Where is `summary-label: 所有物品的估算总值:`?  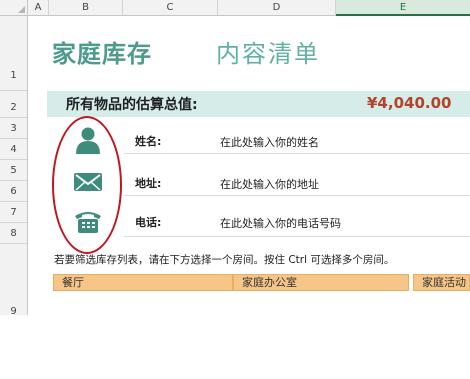 summary-label: 所有物品的估算总值: is located at coordinates (132, 105).